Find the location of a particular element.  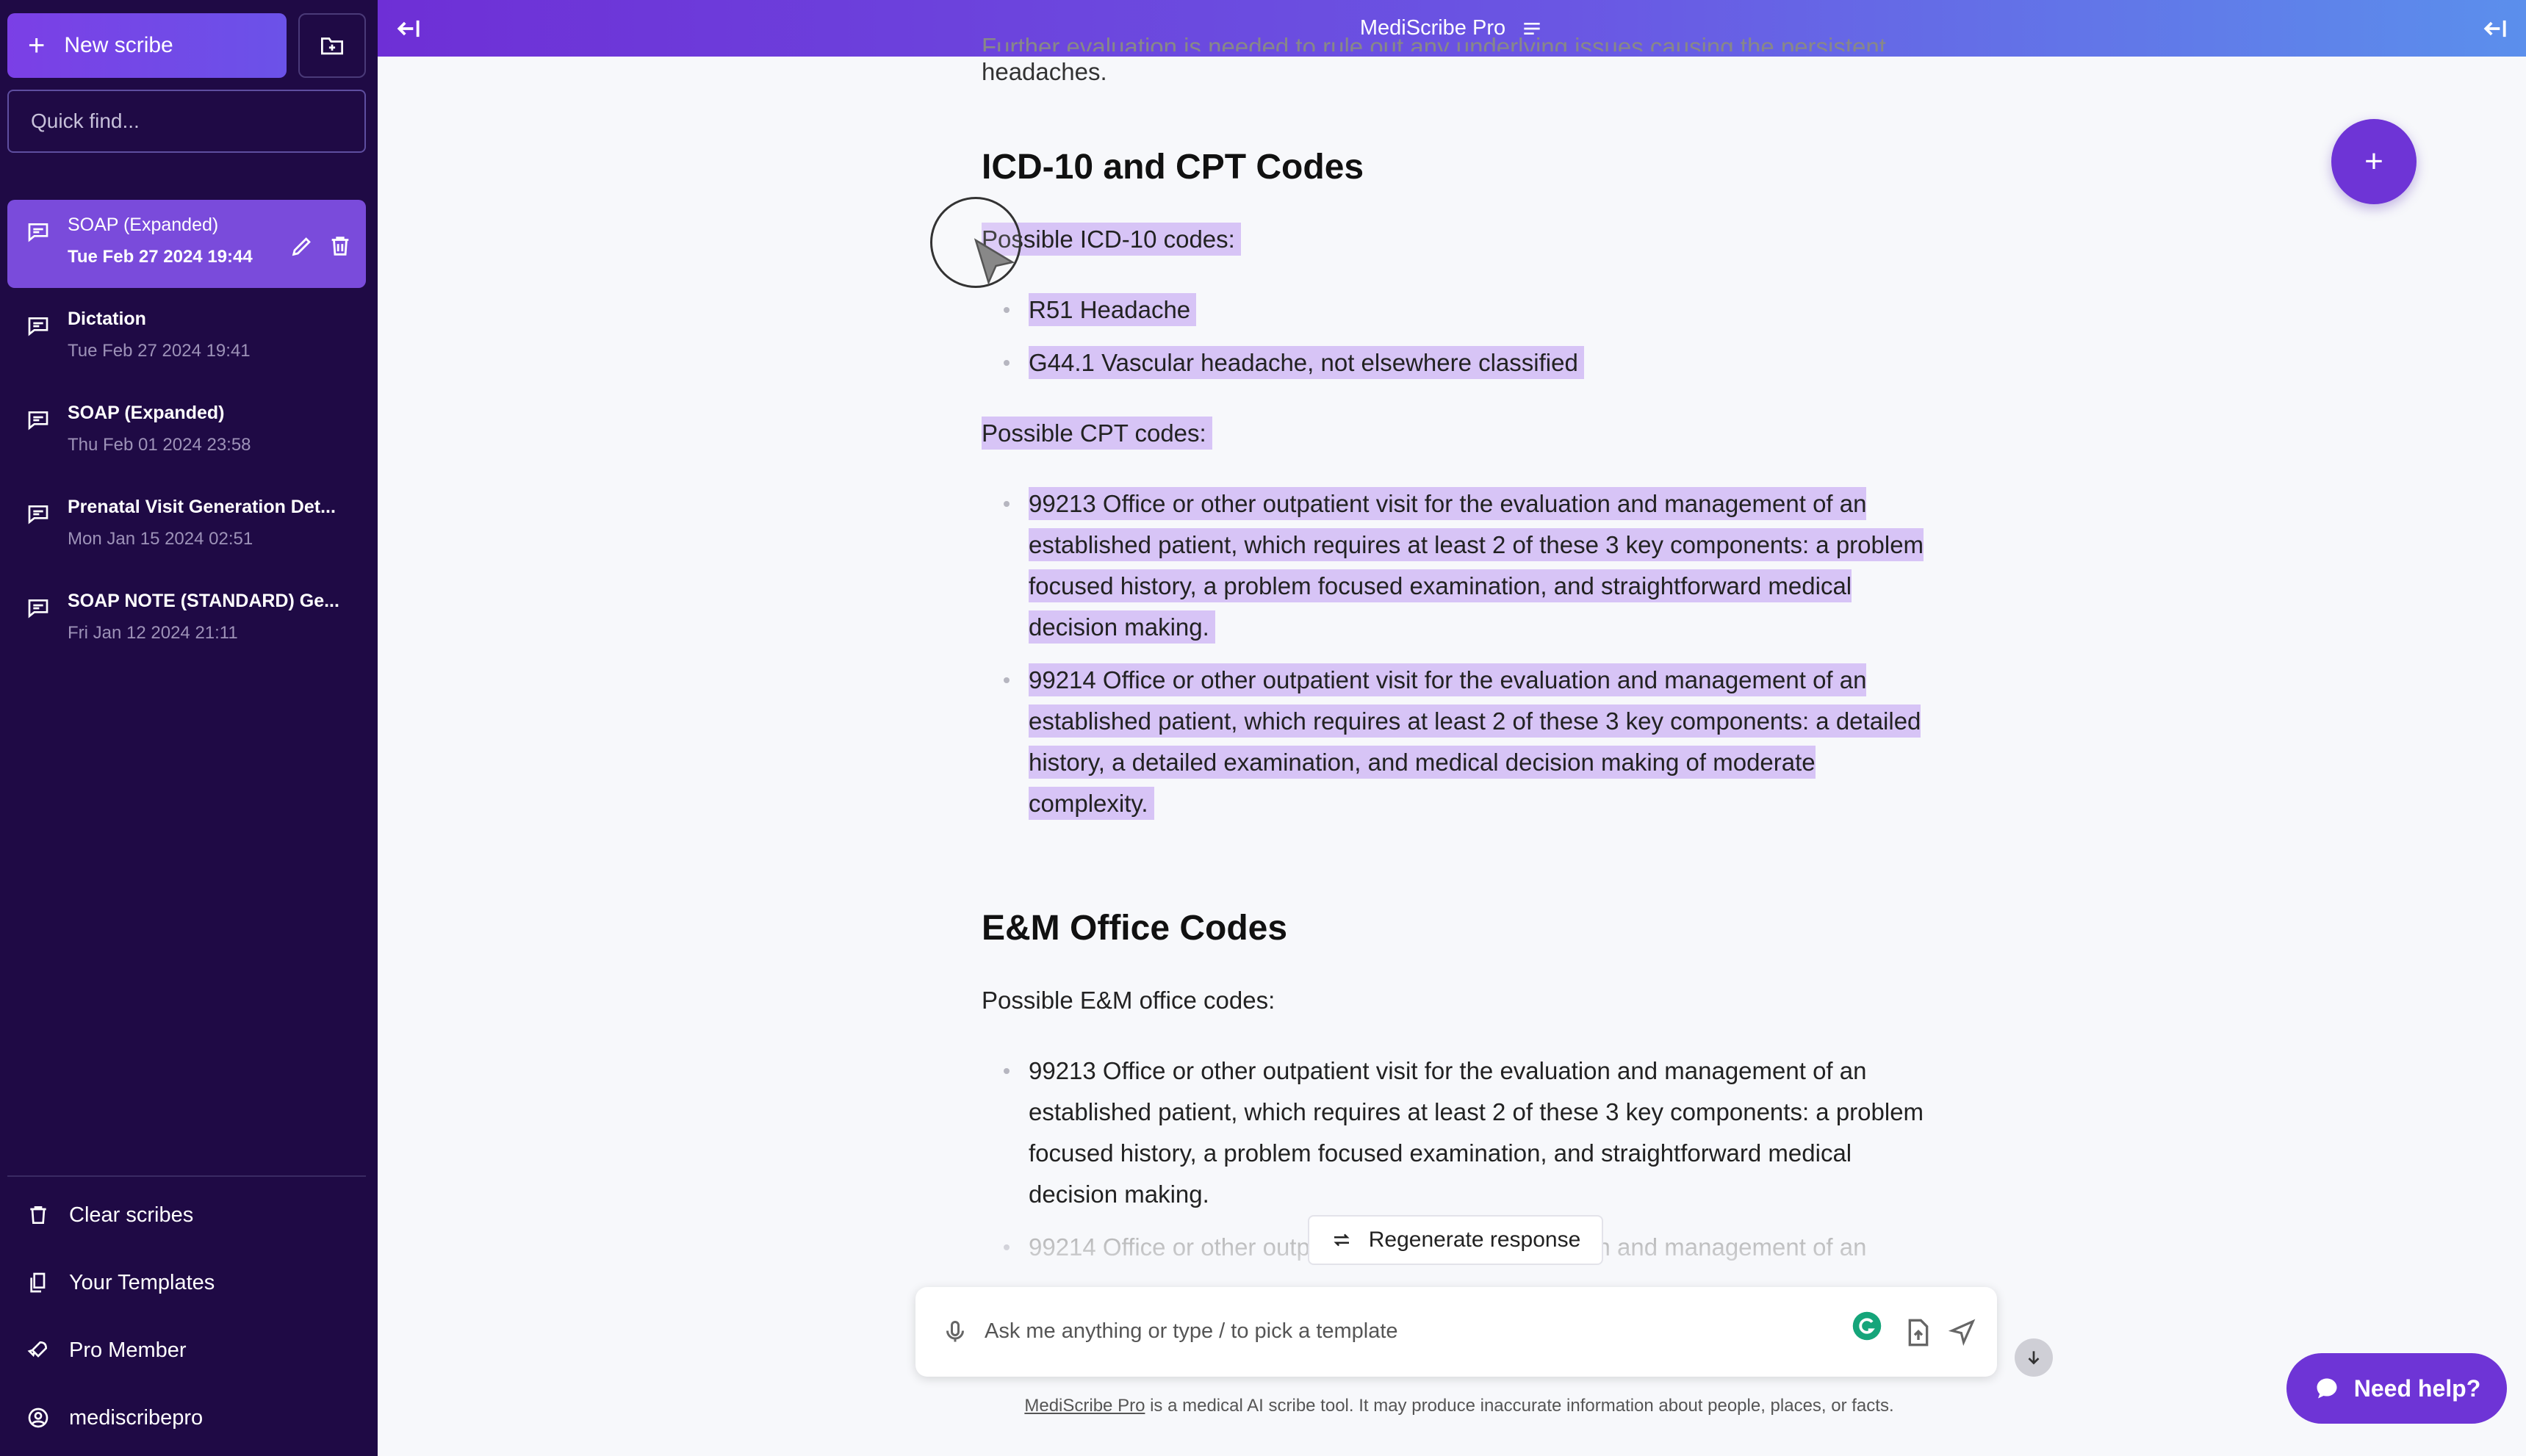

scribe-item: SOAP (Expanded) Thu Feb 01 2024 23:58 is located at coordinates (186, 432).